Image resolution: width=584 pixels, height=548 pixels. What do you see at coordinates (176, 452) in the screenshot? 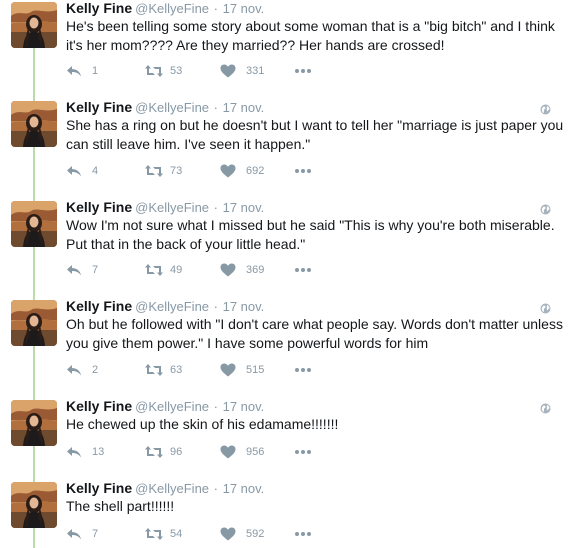
I see `retweet-count: 96` at bounding box center [176, 452].